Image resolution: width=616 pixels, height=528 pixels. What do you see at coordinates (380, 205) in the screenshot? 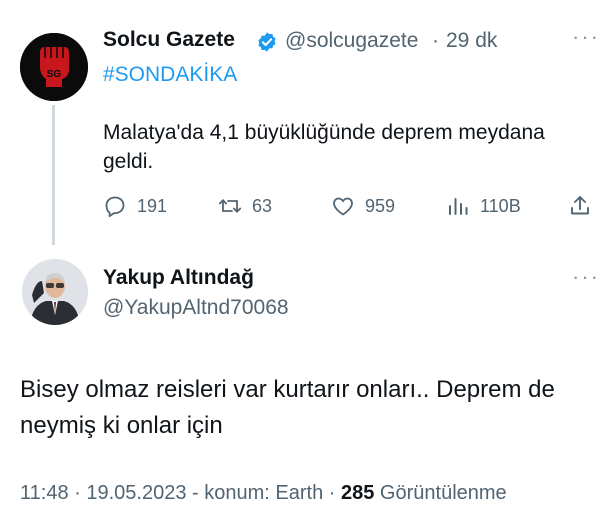
I see `like-count: 959` at bounding box center [380, 205].